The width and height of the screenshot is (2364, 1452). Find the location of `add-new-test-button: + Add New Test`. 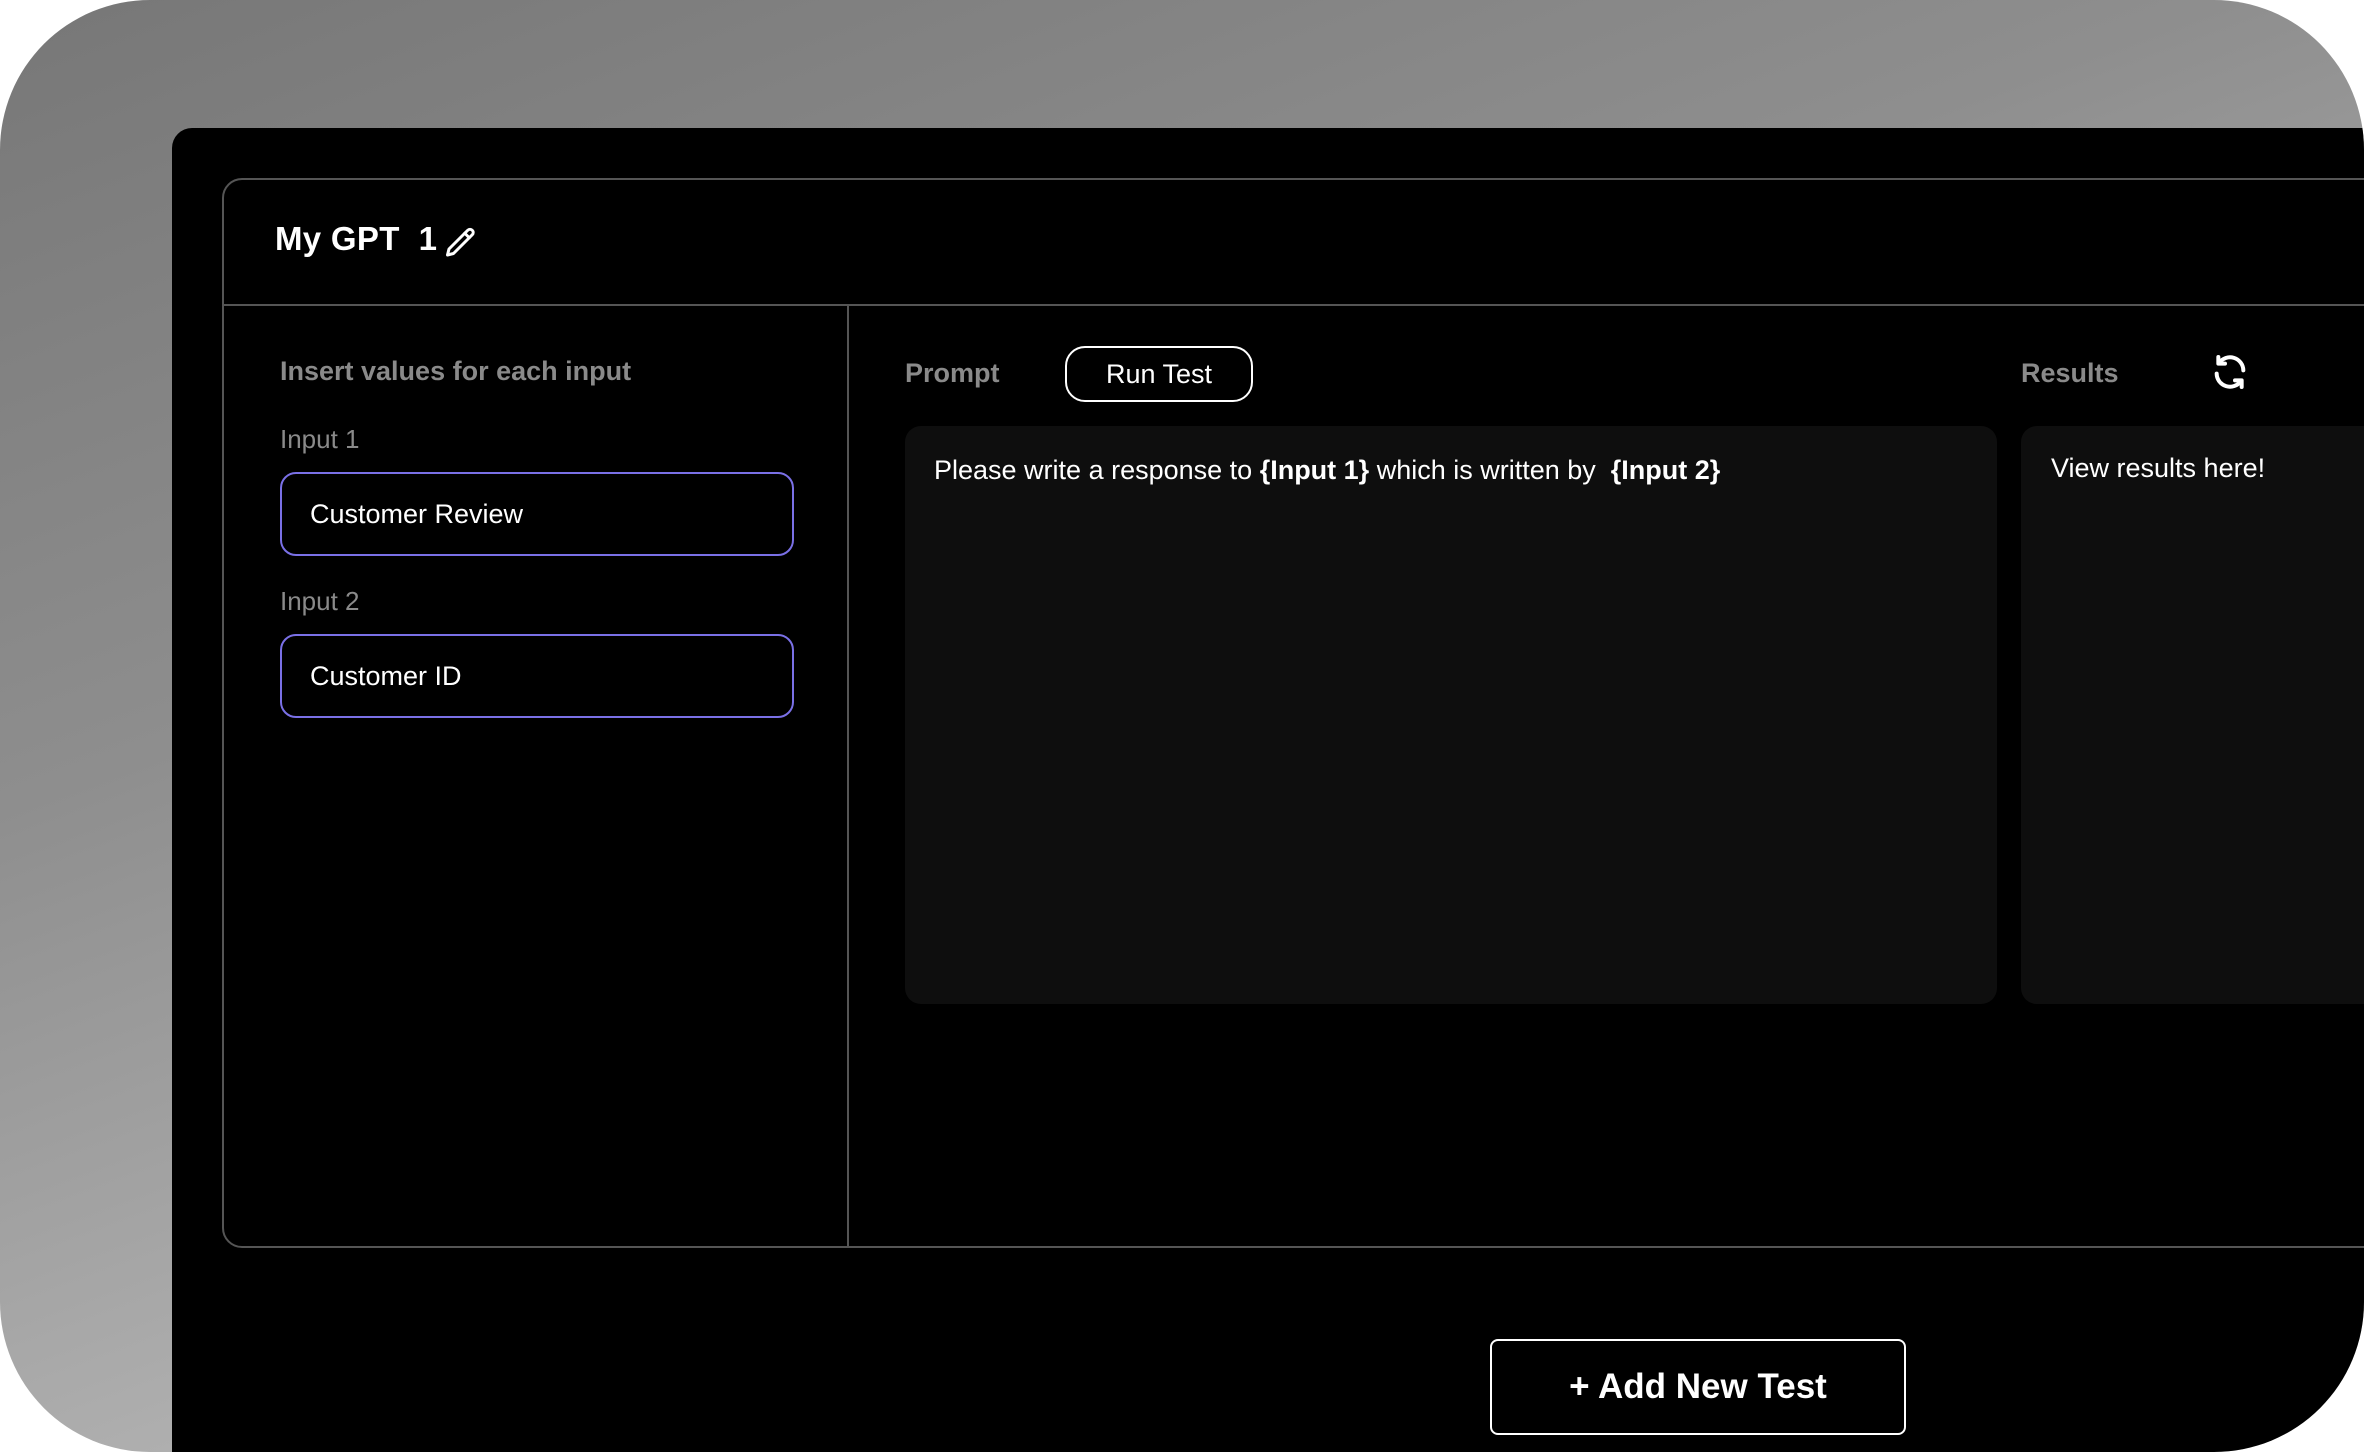

add-new-test-button: + Add New Test is located at coordinates (1698, 1387).